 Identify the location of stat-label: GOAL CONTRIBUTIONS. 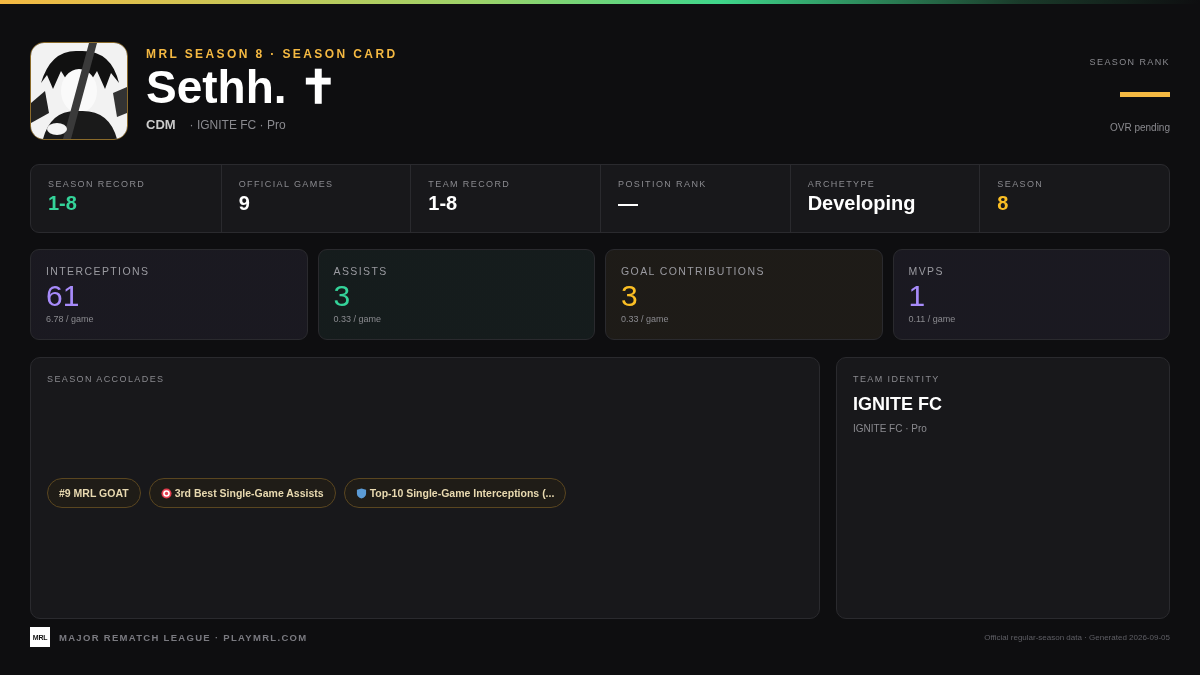
(693, 271).